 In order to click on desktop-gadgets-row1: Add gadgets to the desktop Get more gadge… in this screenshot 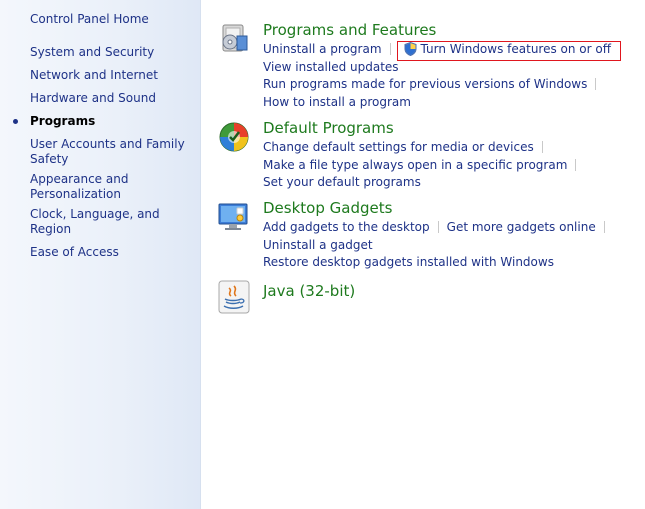, I will do `click(453, 228)`.